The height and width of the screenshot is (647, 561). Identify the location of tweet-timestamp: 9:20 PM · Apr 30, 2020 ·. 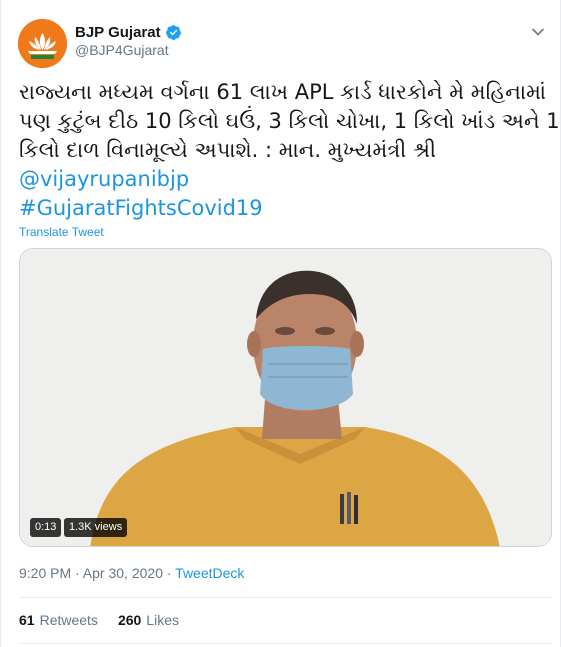
(97, 573).